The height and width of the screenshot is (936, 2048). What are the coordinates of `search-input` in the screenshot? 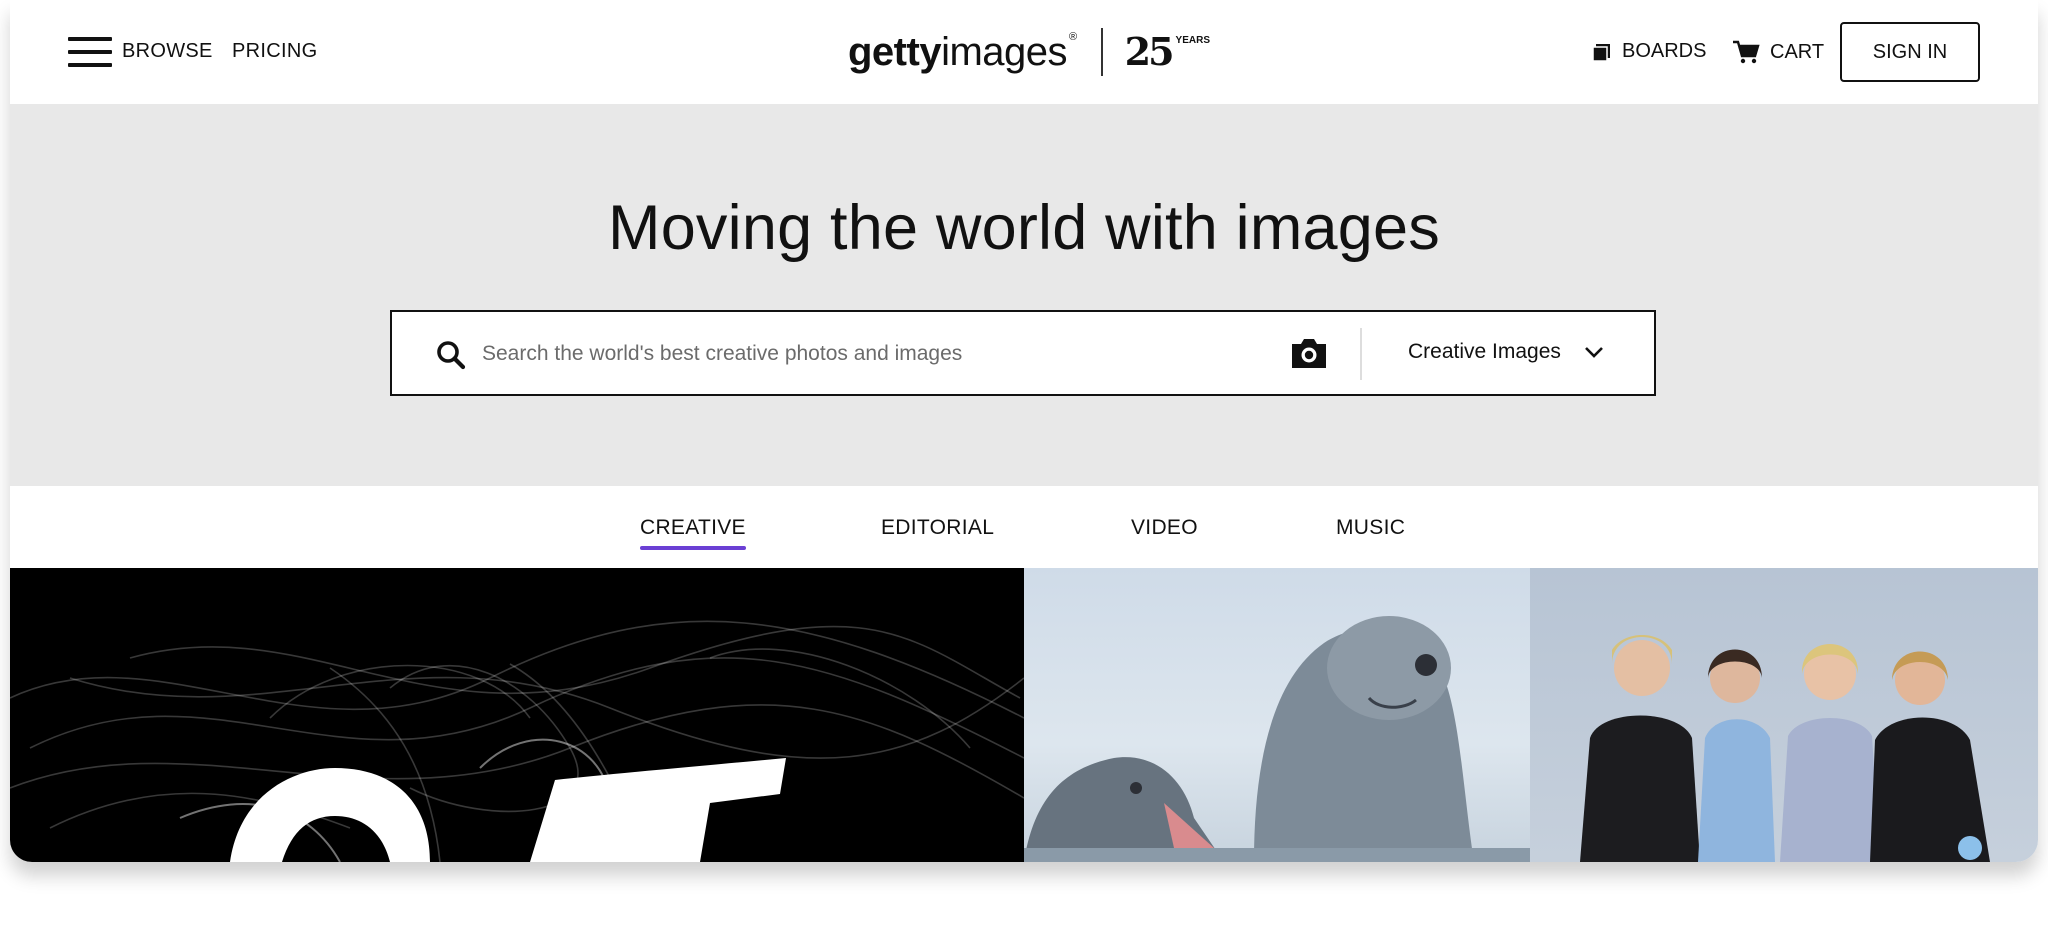 It's located at (882, 354).